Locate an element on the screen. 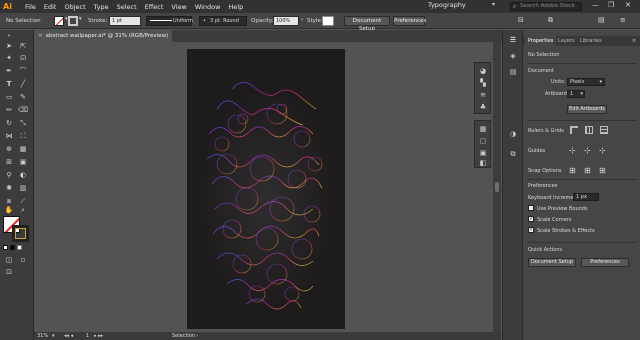 Image resolution: width=640 pixels, height=340 pixels. slice-tool-icon: ⟋ is located at coordinates (23, 201).